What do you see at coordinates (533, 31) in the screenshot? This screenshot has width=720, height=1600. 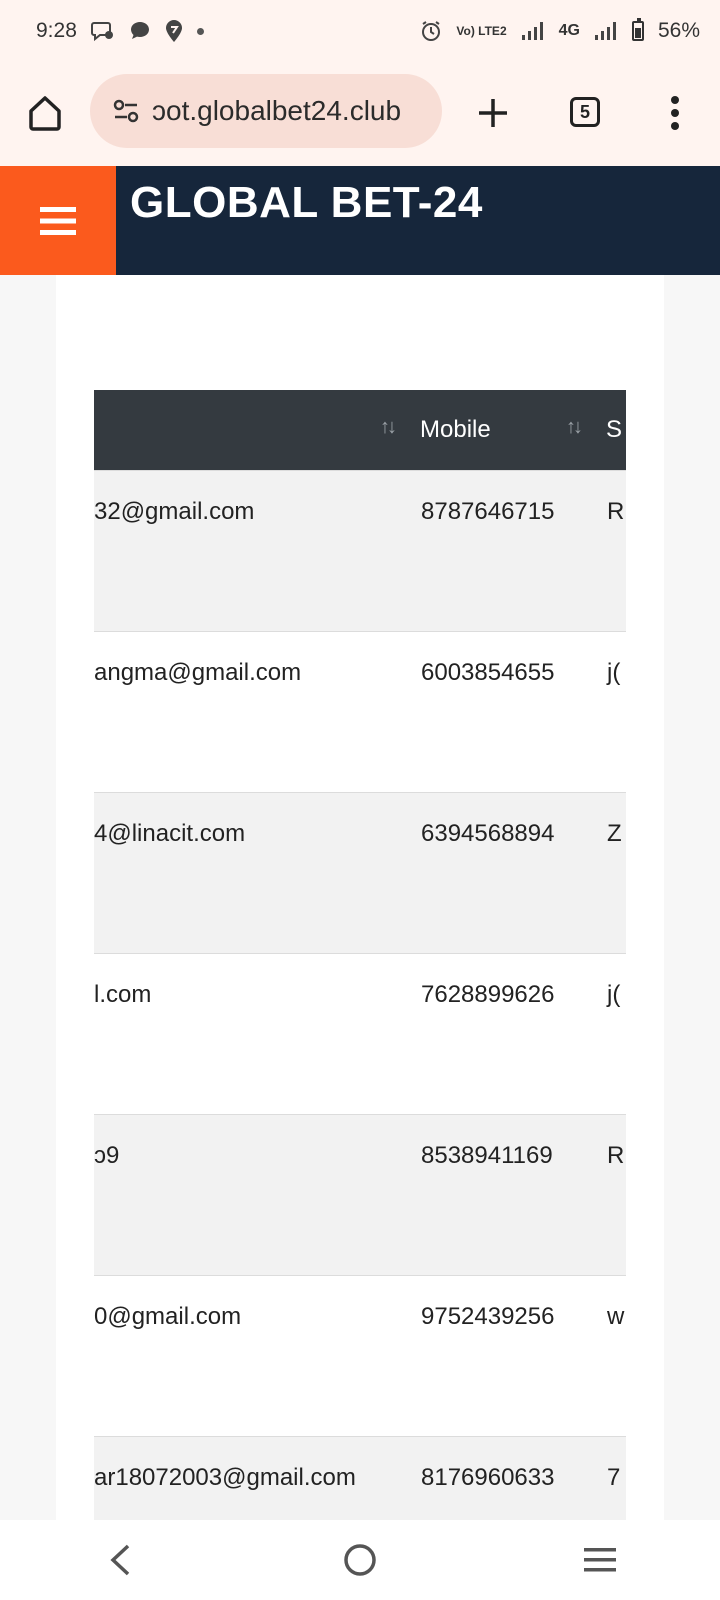 I see `signal-strength-icon` at bounding box center [533, 31].